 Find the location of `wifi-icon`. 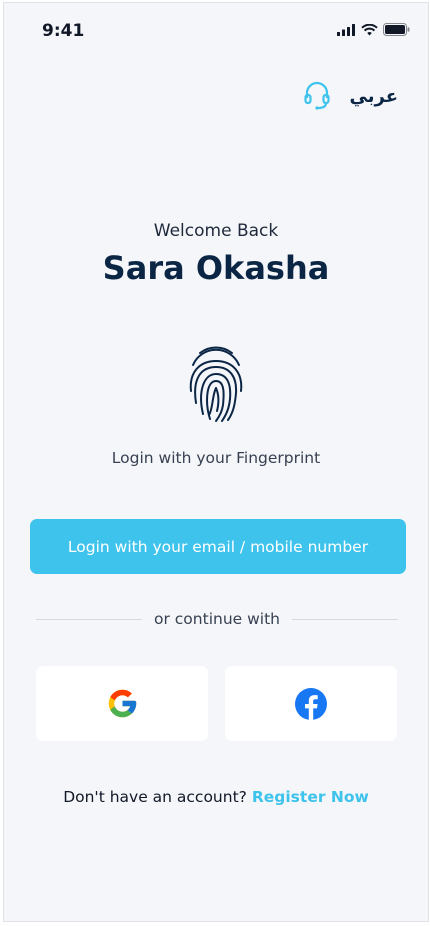

wifi-icon is located at coordinates (369, 29).